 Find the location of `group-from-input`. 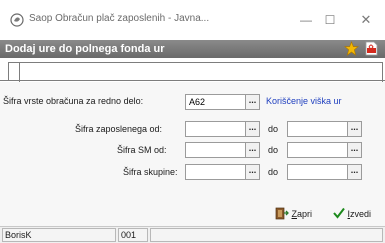

group-from-input is located at coordinates (215, 172).